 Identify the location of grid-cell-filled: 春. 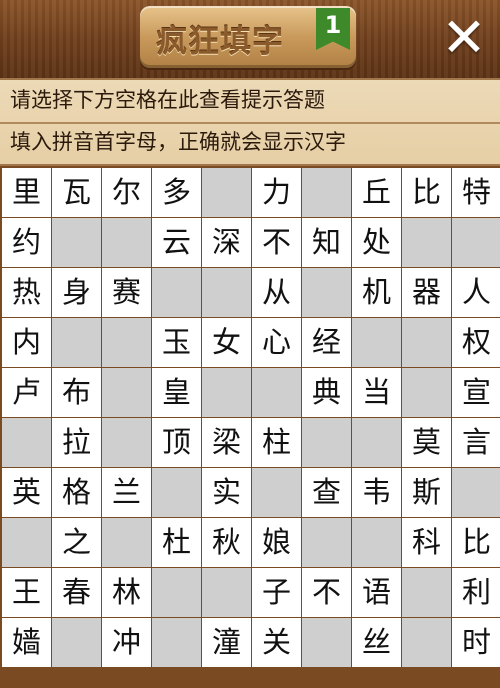
(76, 592).